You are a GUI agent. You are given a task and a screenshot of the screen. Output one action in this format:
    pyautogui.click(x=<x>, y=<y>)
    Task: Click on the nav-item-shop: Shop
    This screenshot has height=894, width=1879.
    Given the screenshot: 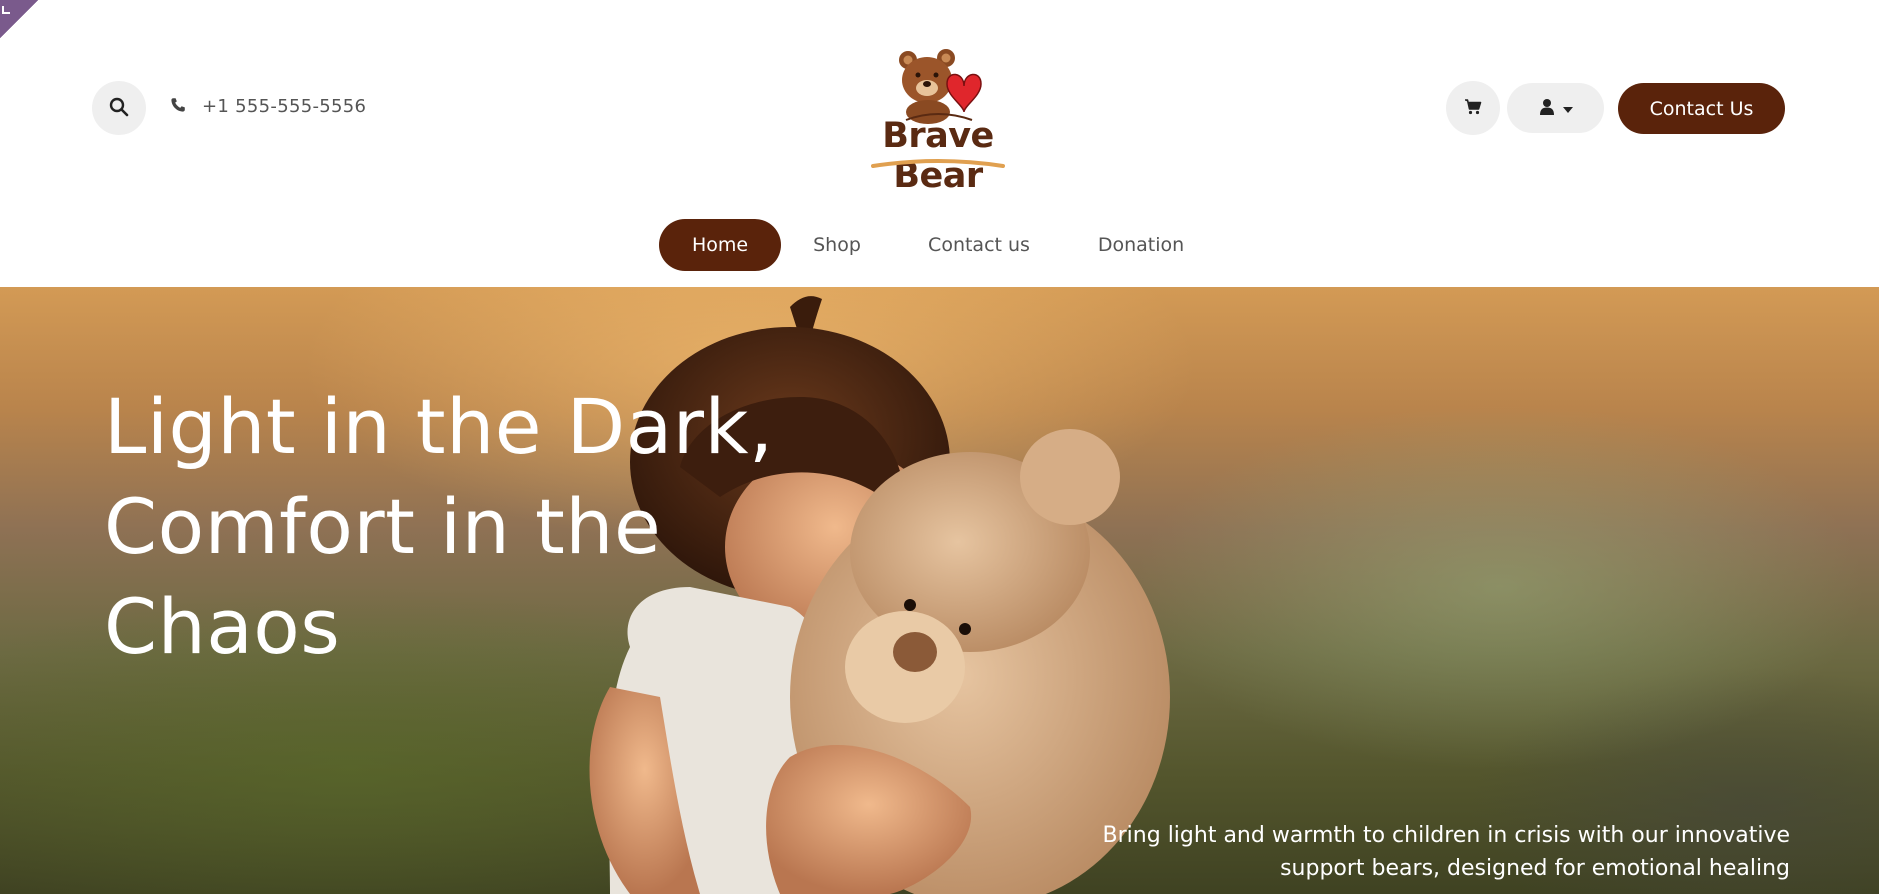 What is the action you would take?
    pyautogui.click(x=837, y=245)
    